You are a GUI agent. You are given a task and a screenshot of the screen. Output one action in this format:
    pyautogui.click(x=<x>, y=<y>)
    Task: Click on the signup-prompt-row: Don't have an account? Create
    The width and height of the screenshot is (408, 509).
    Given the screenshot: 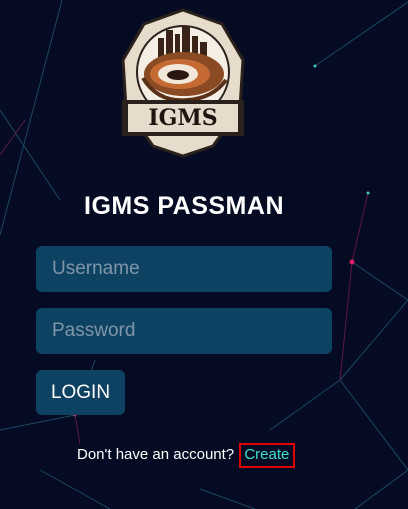 What is the action you would take?
    pyautogui.click(x=186, y=455)
    